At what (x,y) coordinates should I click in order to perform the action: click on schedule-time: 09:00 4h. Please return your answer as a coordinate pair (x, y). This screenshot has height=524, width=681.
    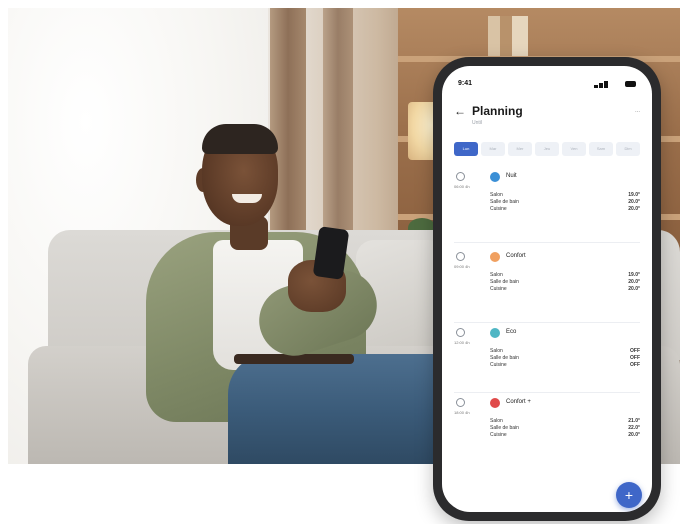
    Looking at the image, I should click on (462, 266).